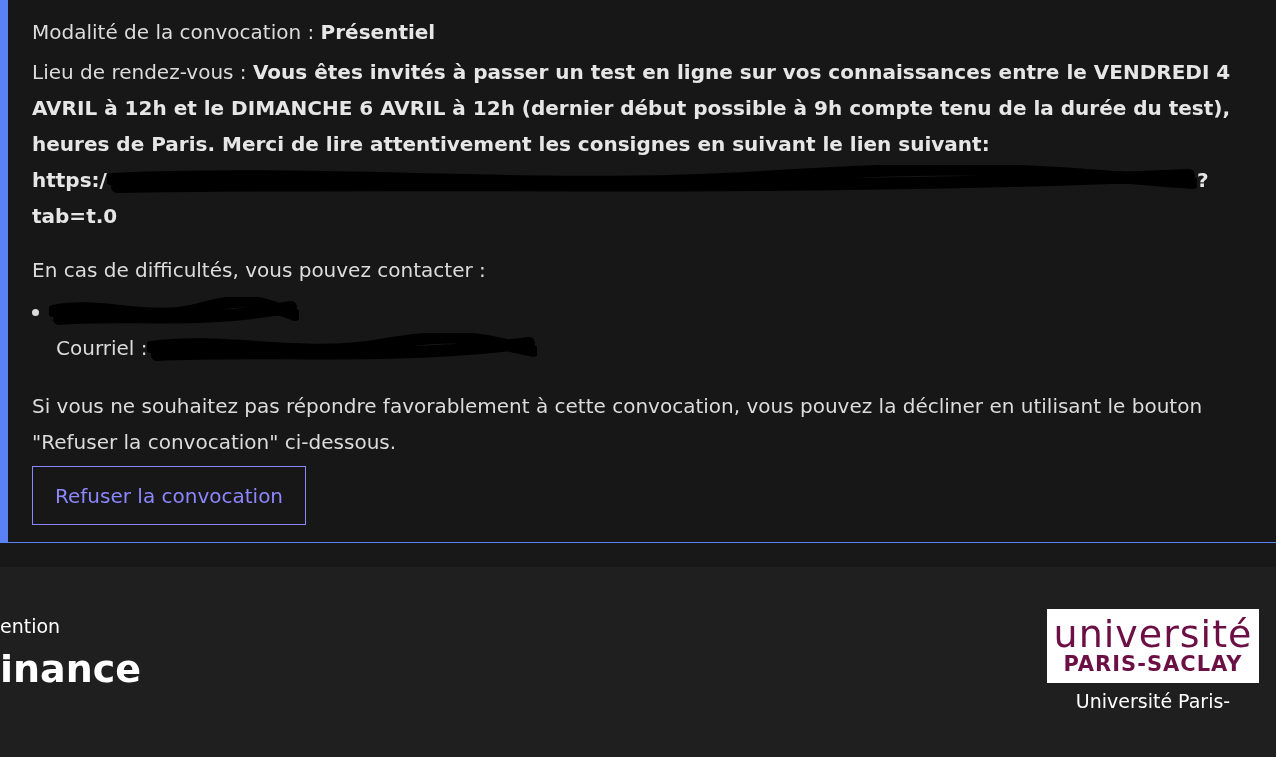 This screenshot has height=757, width=1276. Describe the element at coordinates (35, 312) in the screenshot. I see `bullet-icon` at that location.